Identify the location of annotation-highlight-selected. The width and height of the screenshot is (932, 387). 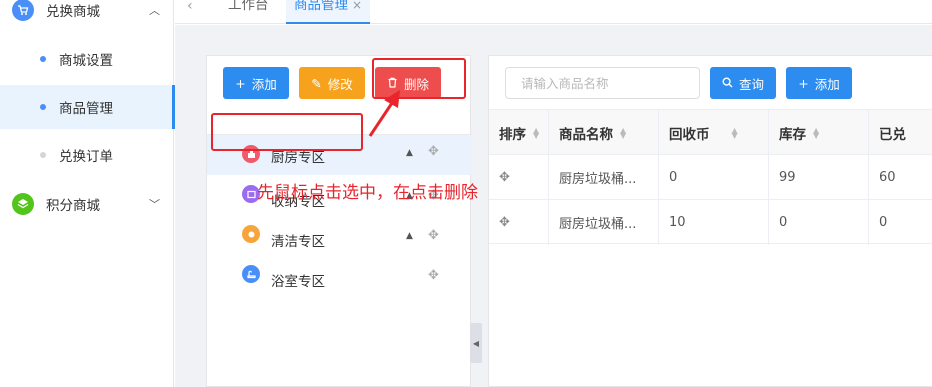
(287, 132).